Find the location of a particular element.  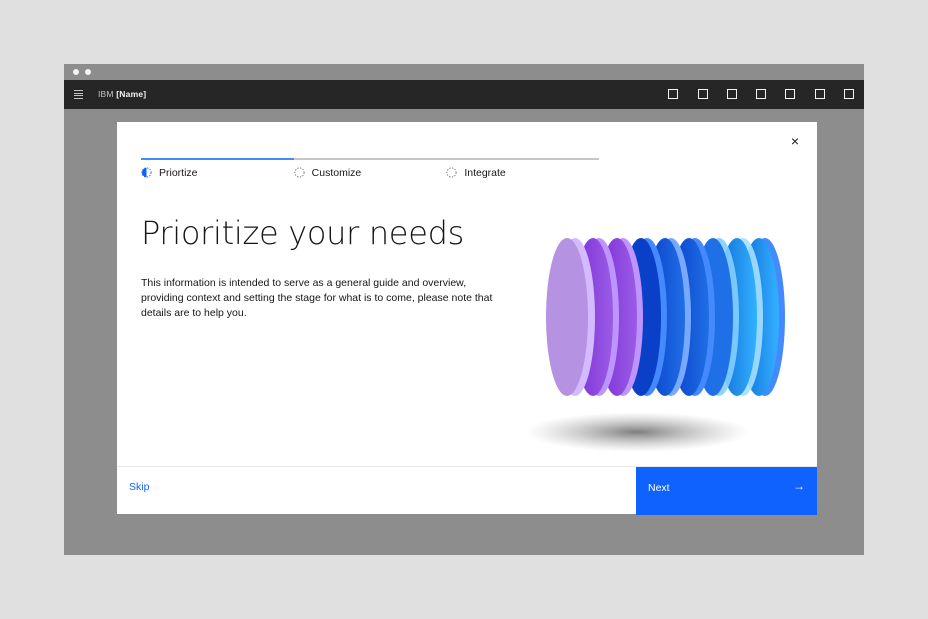

modal-title: Prioritize your needs is located at coordinates (302, 233).